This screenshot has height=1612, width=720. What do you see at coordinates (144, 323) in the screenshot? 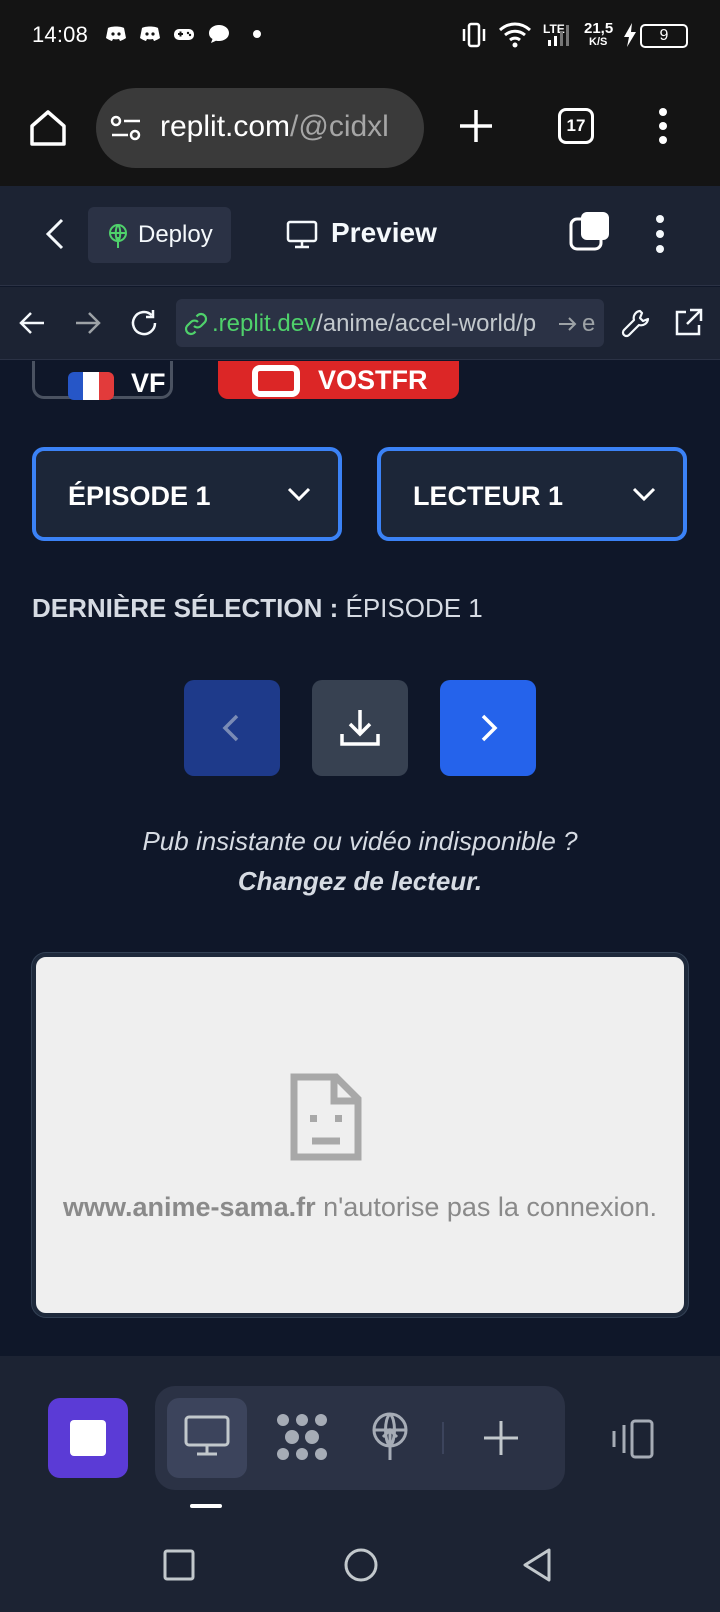
I see `reload-icon` at bounding box center [144, 323].